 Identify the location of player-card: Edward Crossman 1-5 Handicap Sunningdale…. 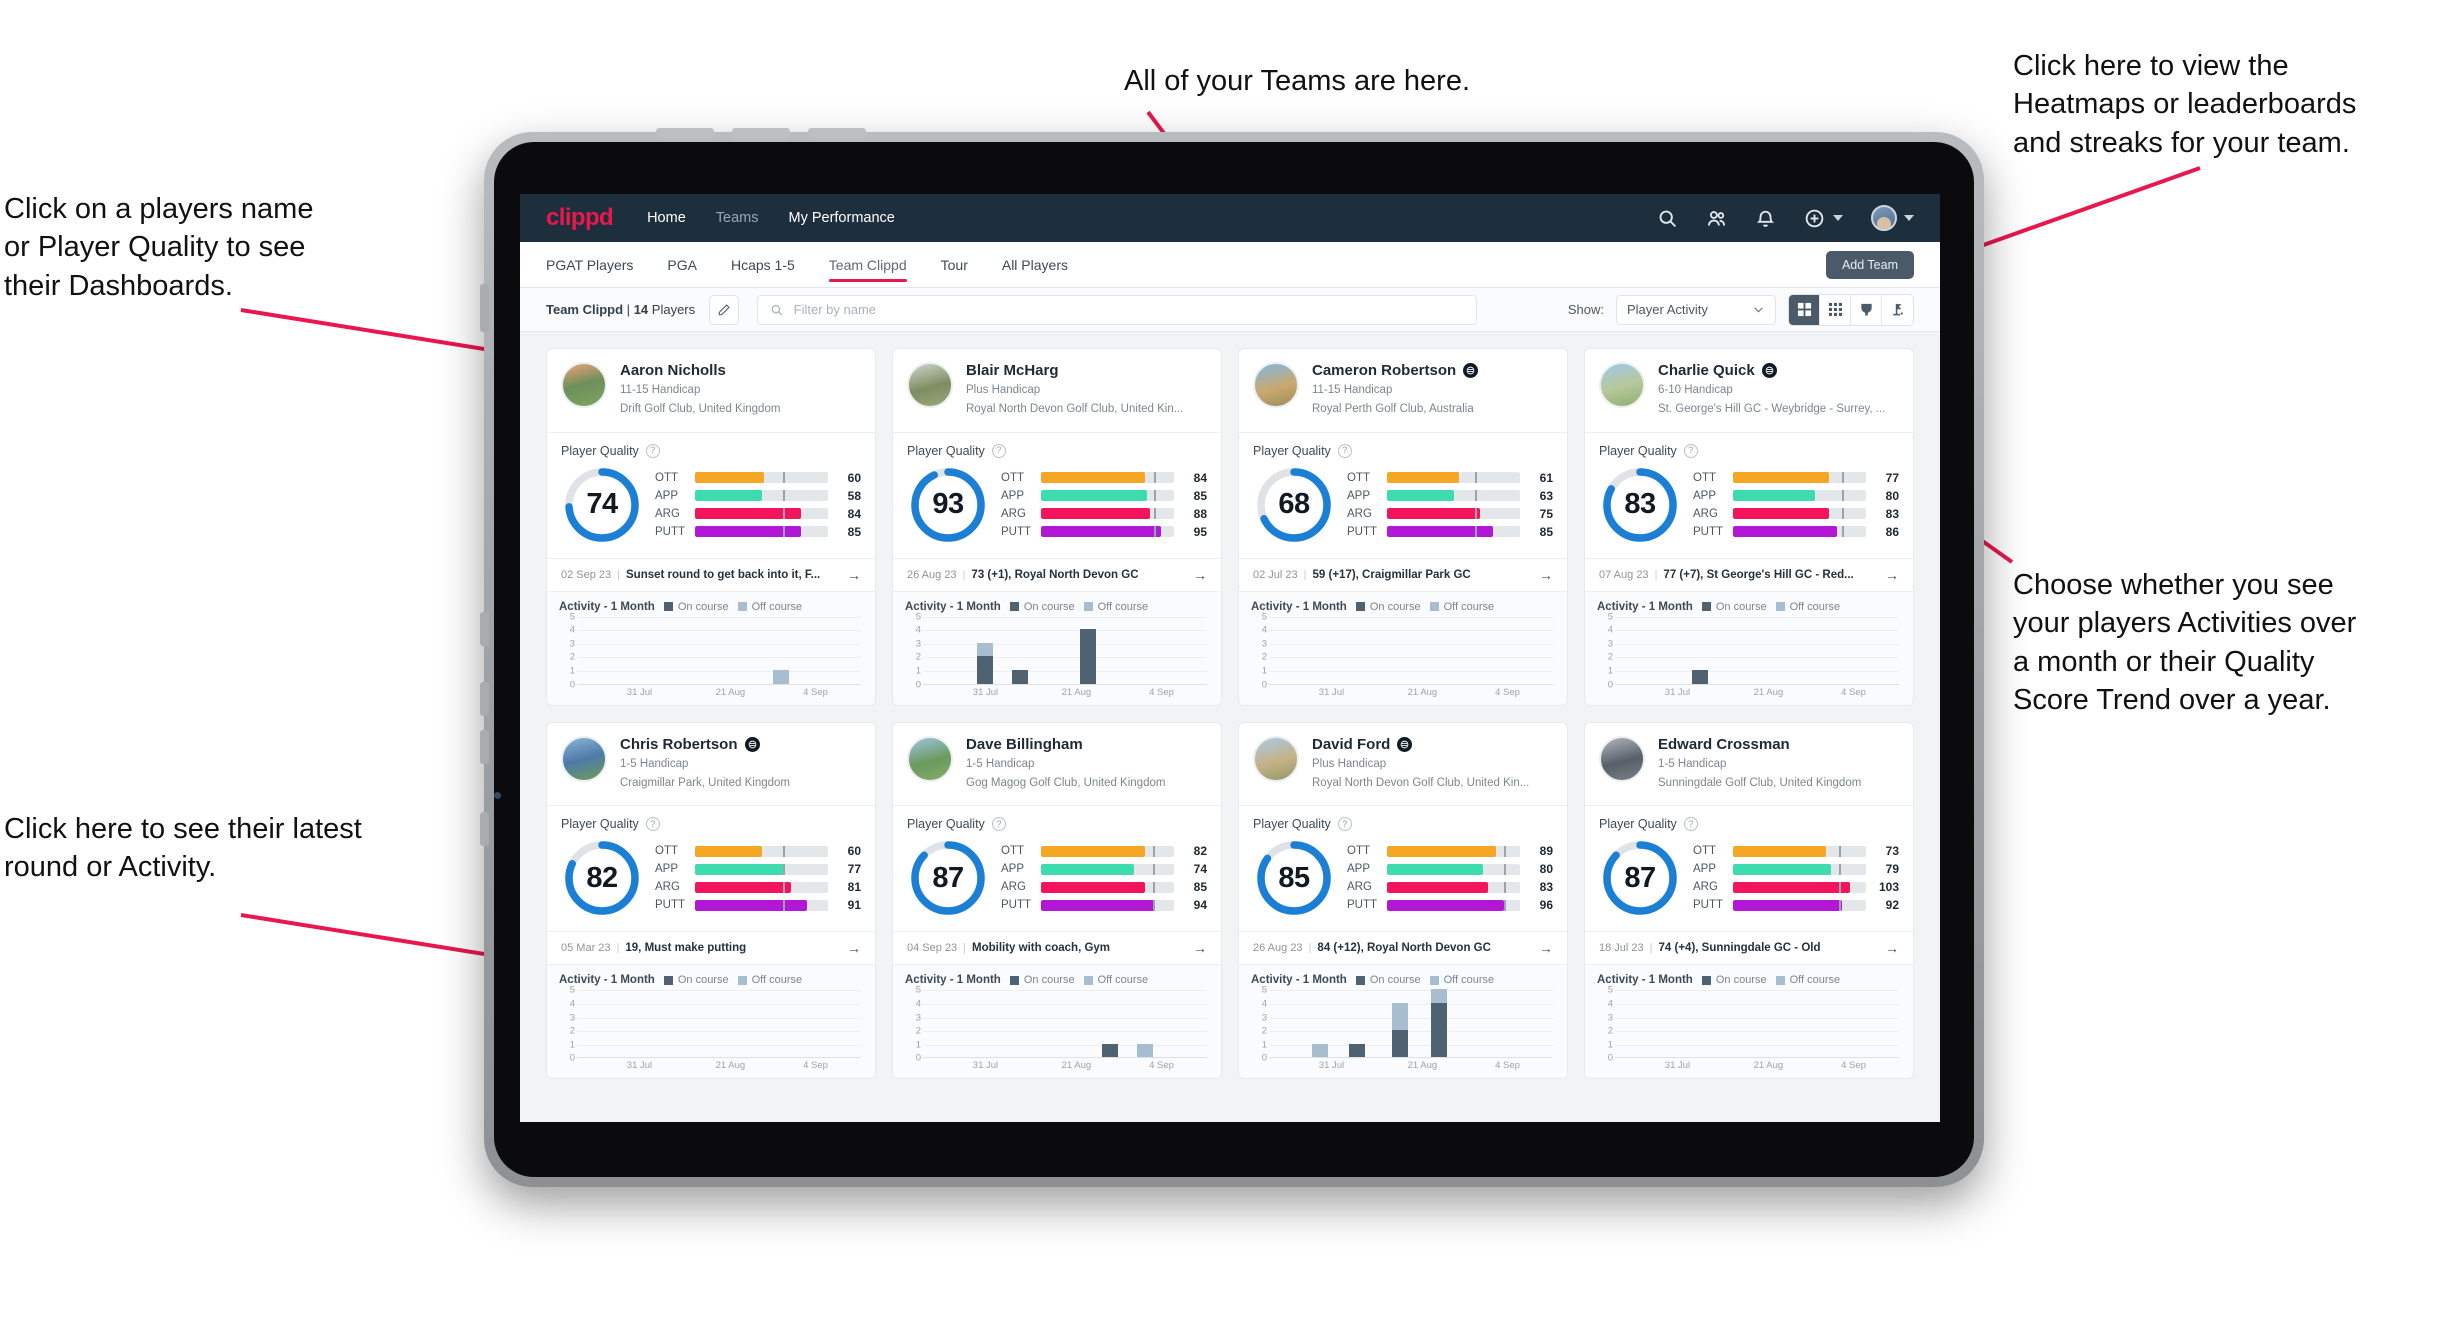
(1749, 900).